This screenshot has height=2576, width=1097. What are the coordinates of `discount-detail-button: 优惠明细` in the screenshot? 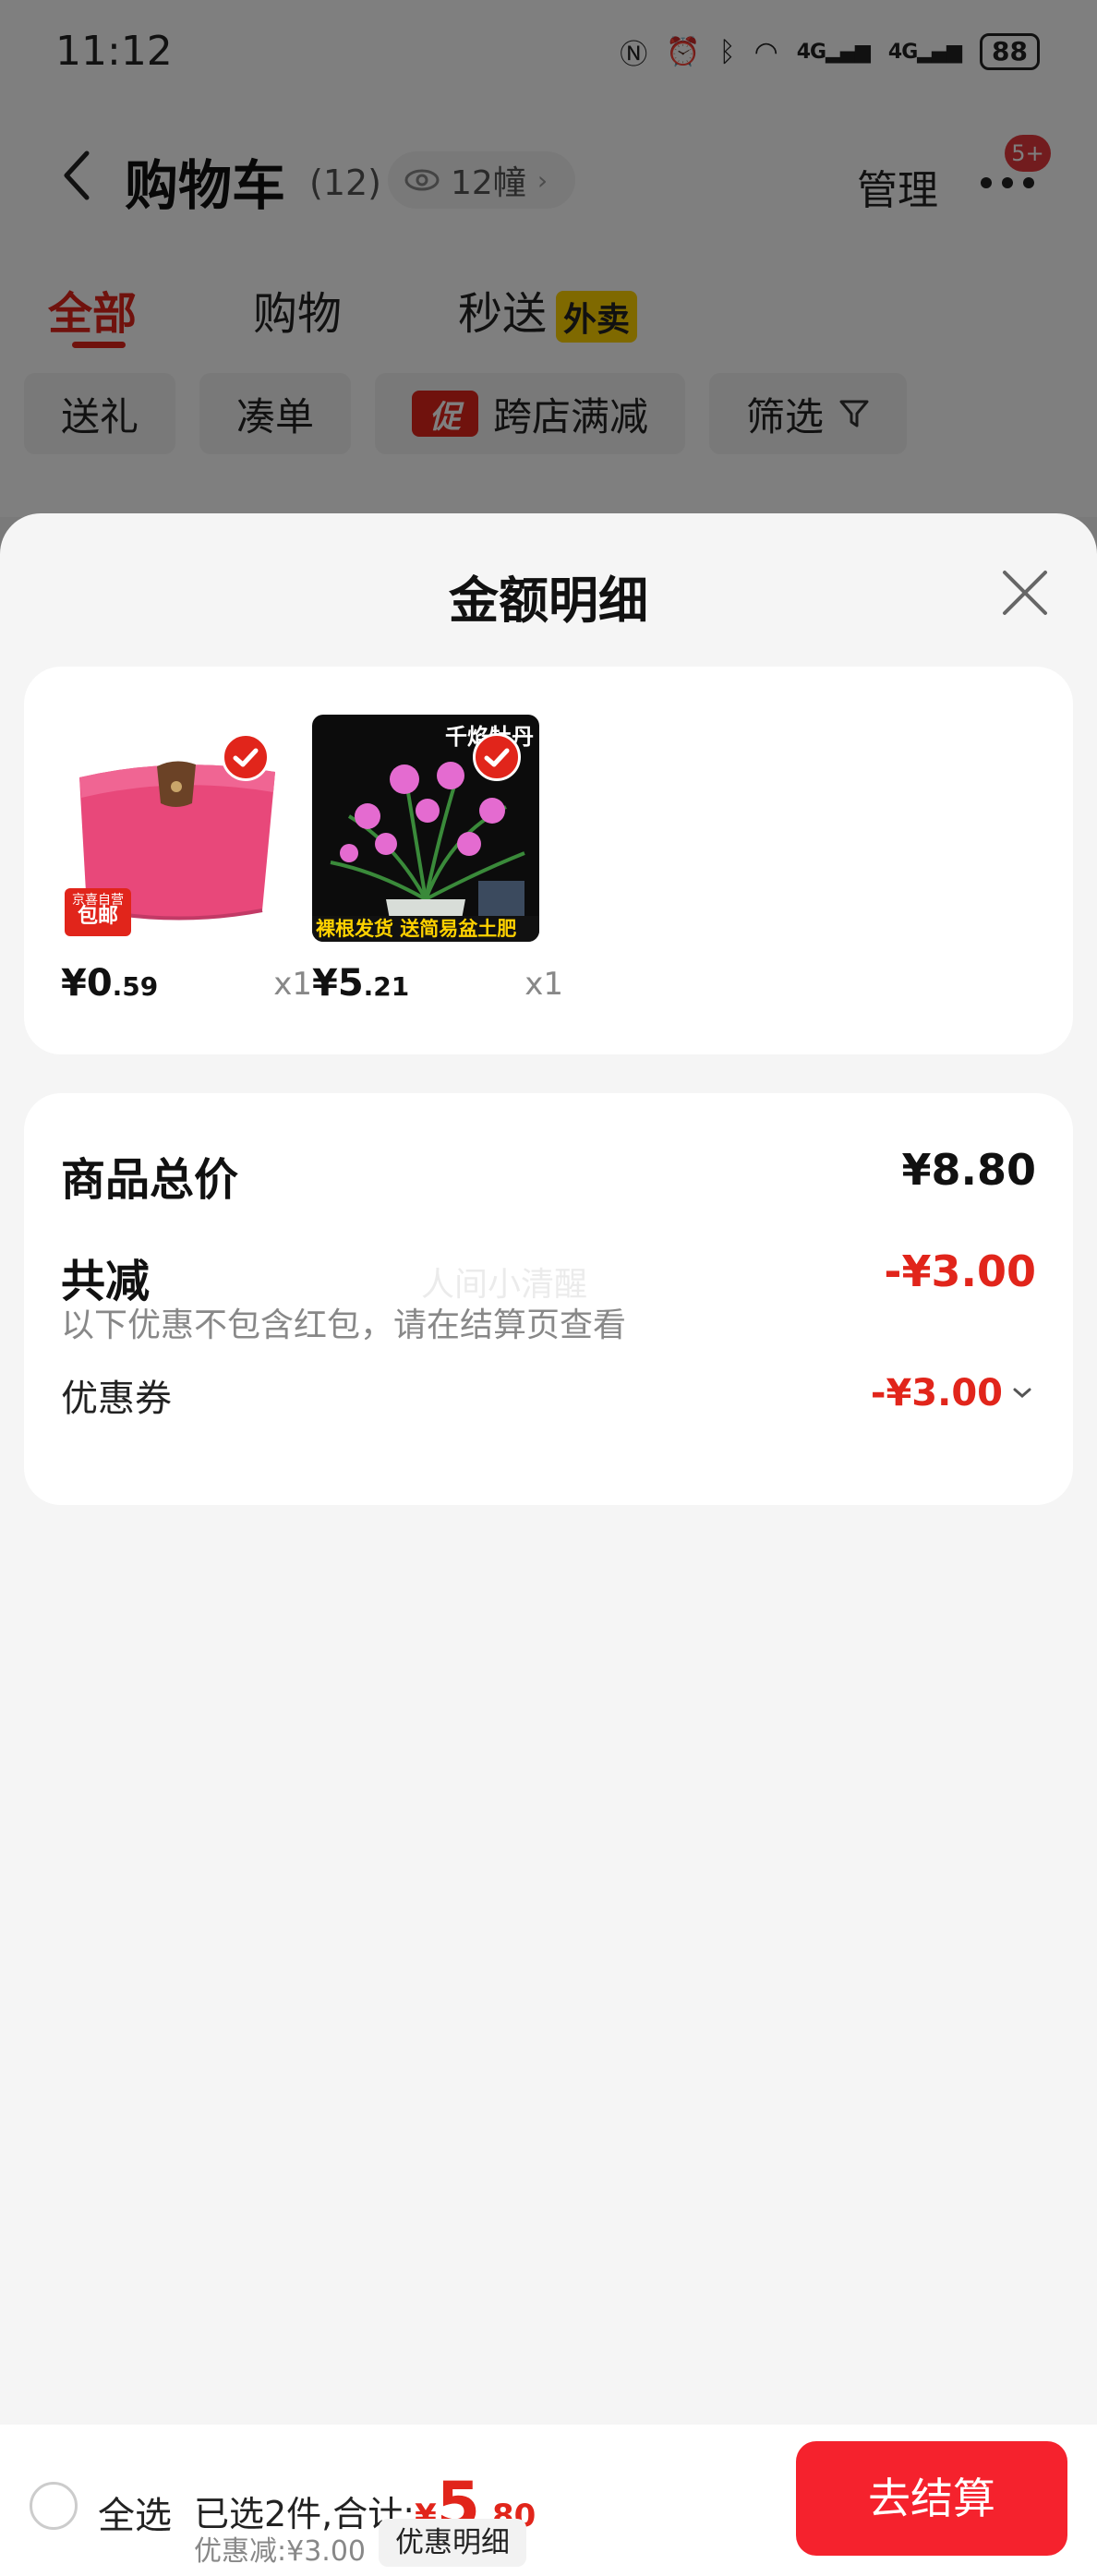 It's located at (453, 2543).